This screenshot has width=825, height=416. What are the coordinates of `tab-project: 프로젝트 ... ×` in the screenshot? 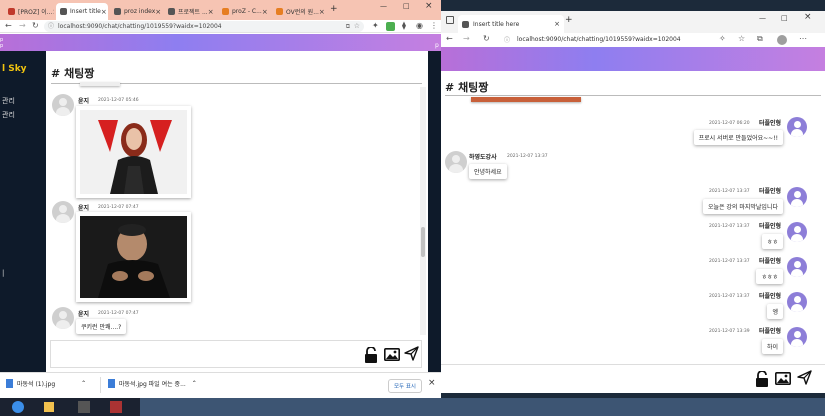 It's located at (190, 11).